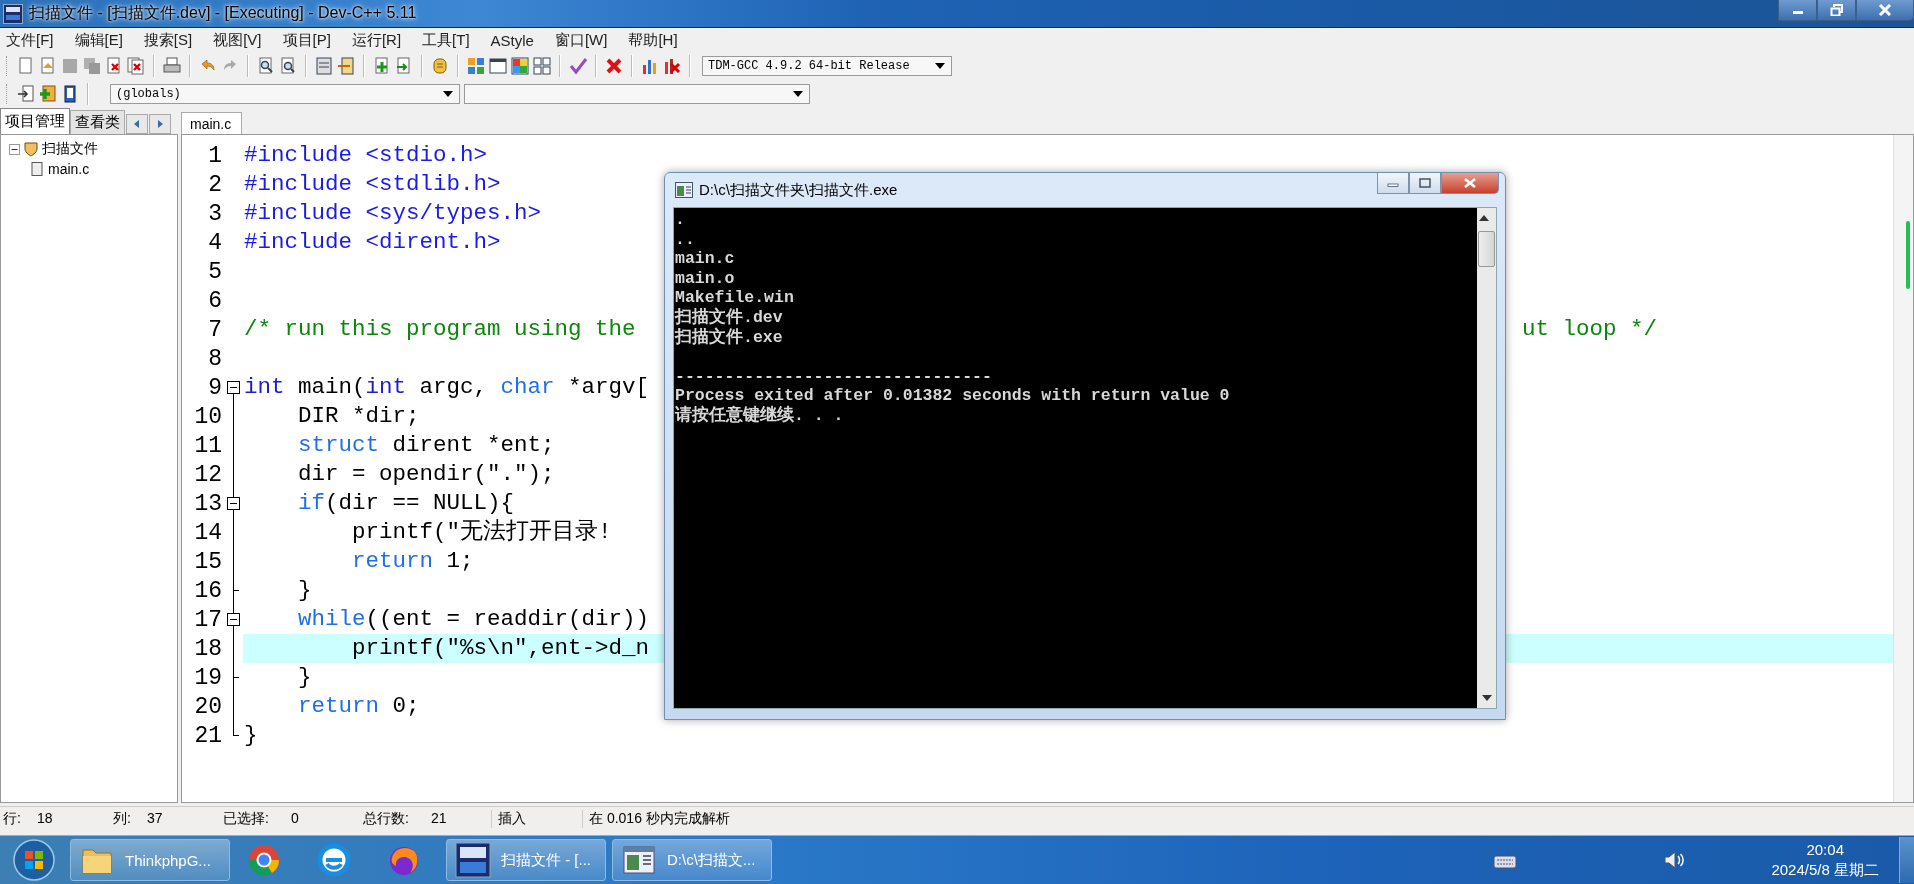  What do you see at coordinates (358, 706) in the screenshot?
I see `code-line: return 0;` at bounding box center [358, 706].